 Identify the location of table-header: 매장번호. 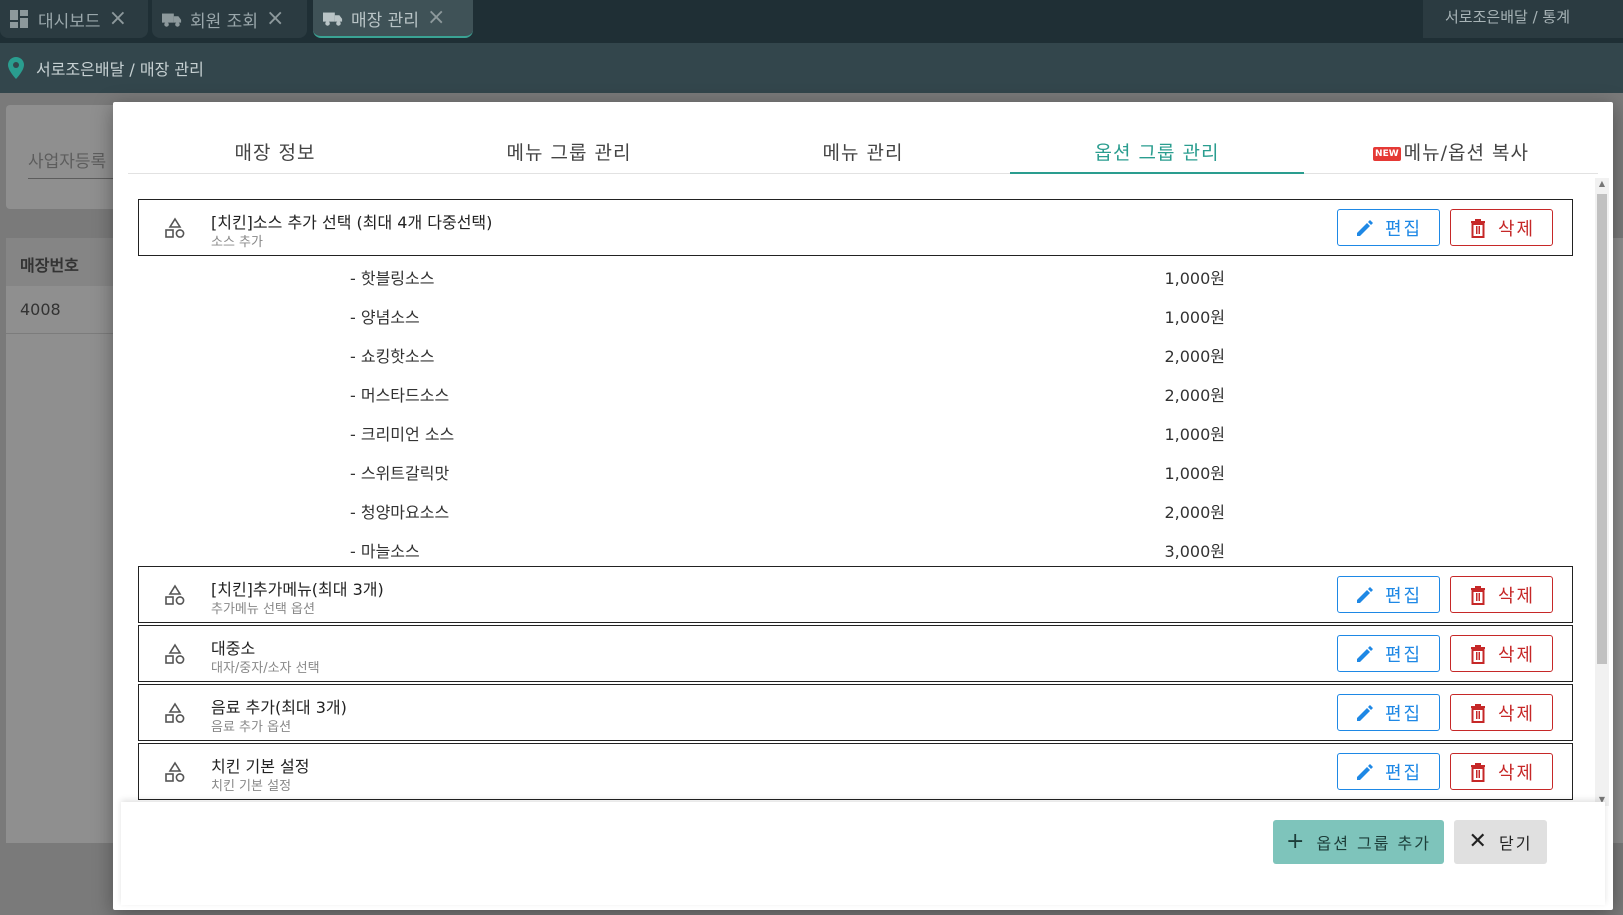
(62, 262).